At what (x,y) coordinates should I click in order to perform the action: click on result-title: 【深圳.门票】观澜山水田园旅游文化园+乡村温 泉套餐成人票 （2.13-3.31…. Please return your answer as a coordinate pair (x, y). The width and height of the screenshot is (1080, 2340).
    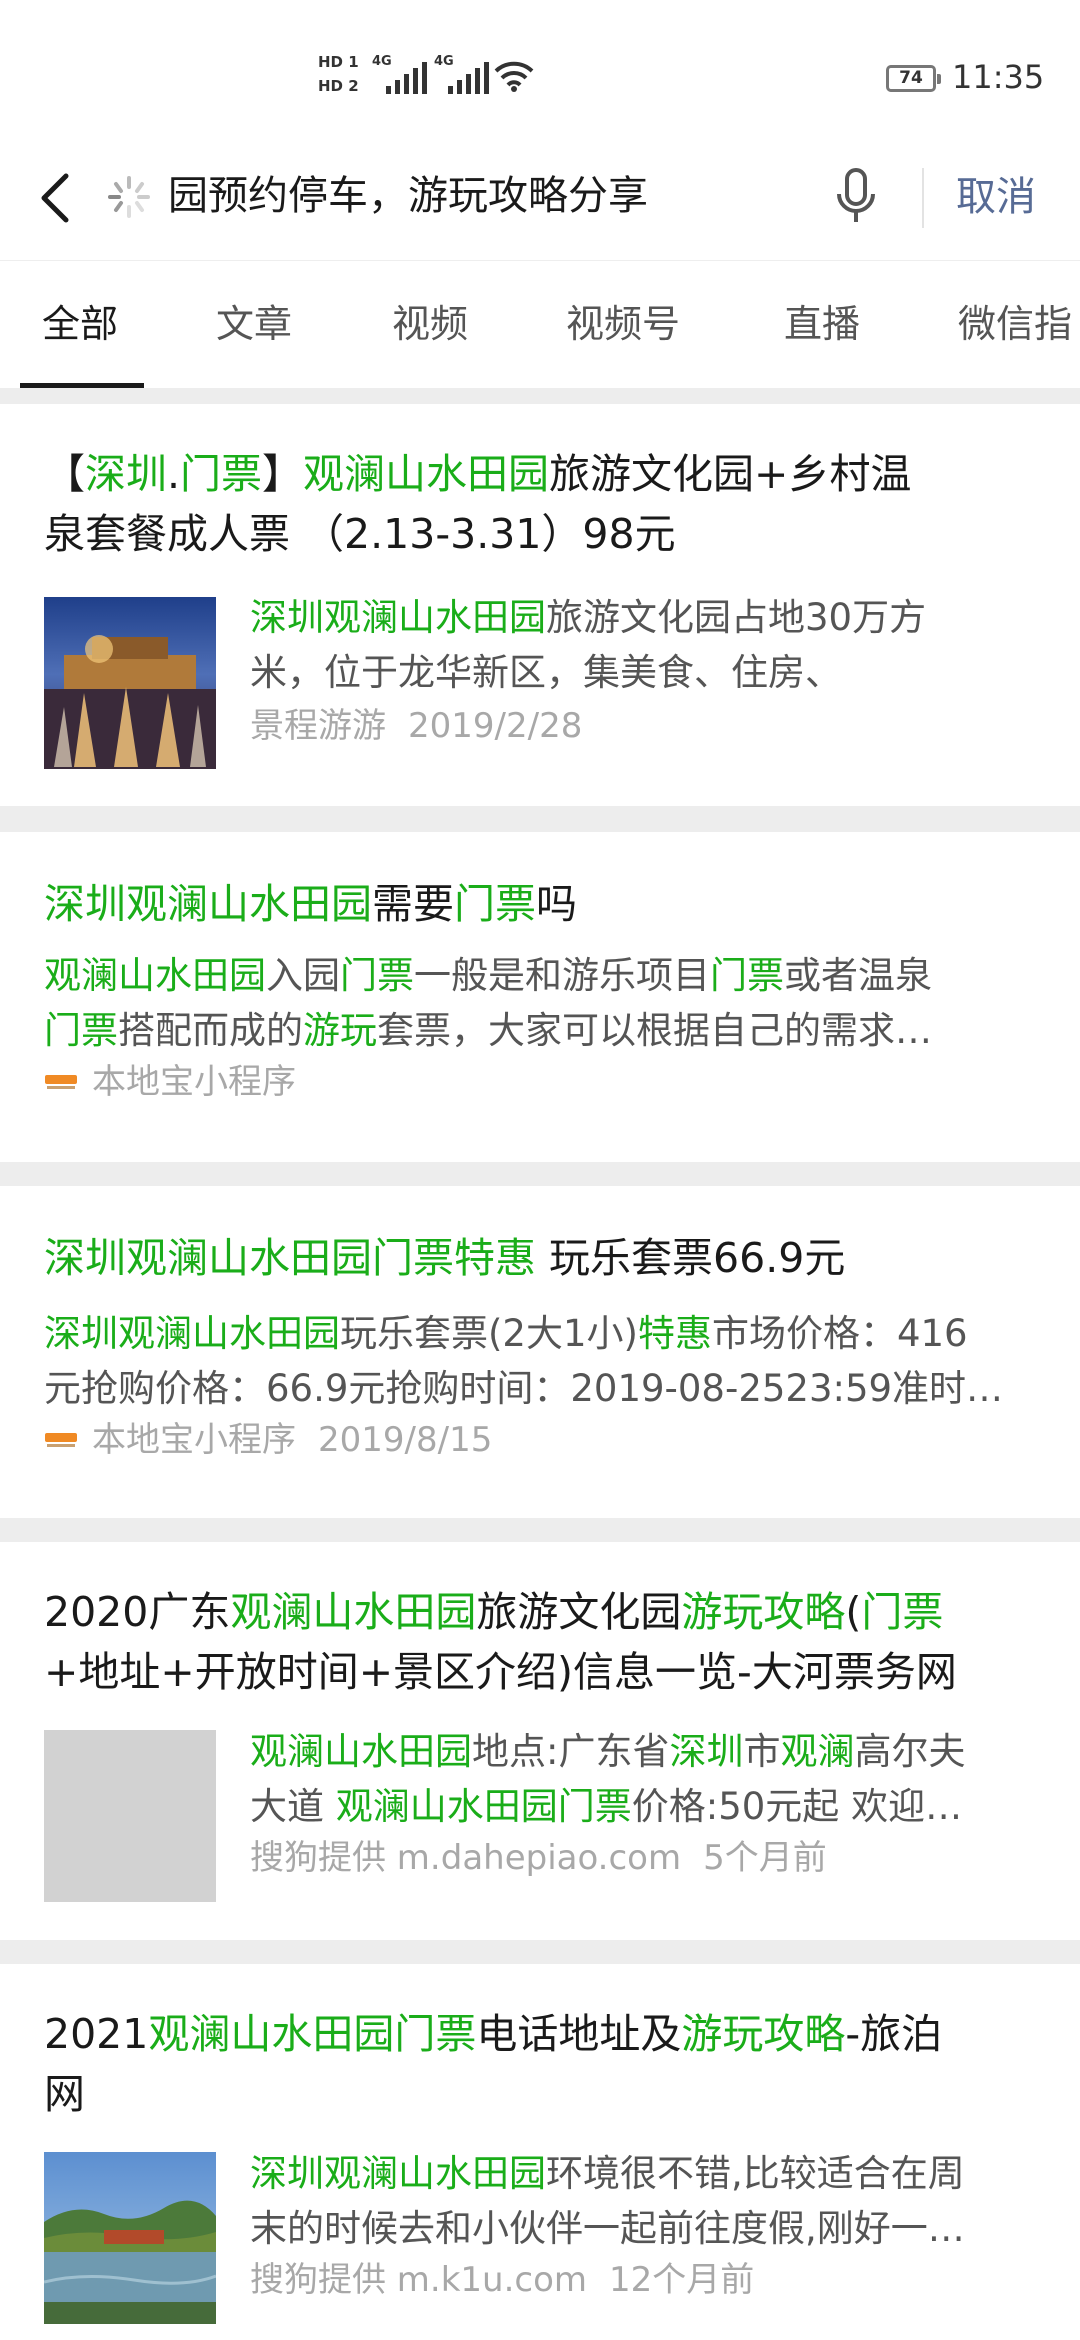
    Looking at the image, I should click on (544, 504).